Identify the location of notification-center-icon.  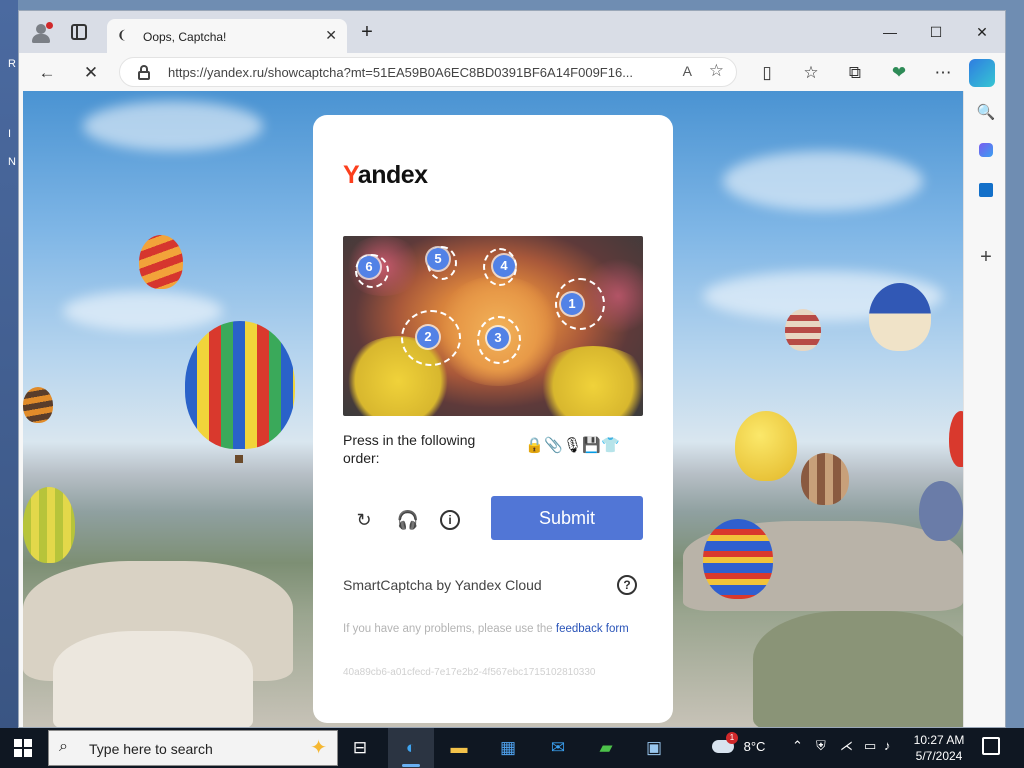
(991, 746).